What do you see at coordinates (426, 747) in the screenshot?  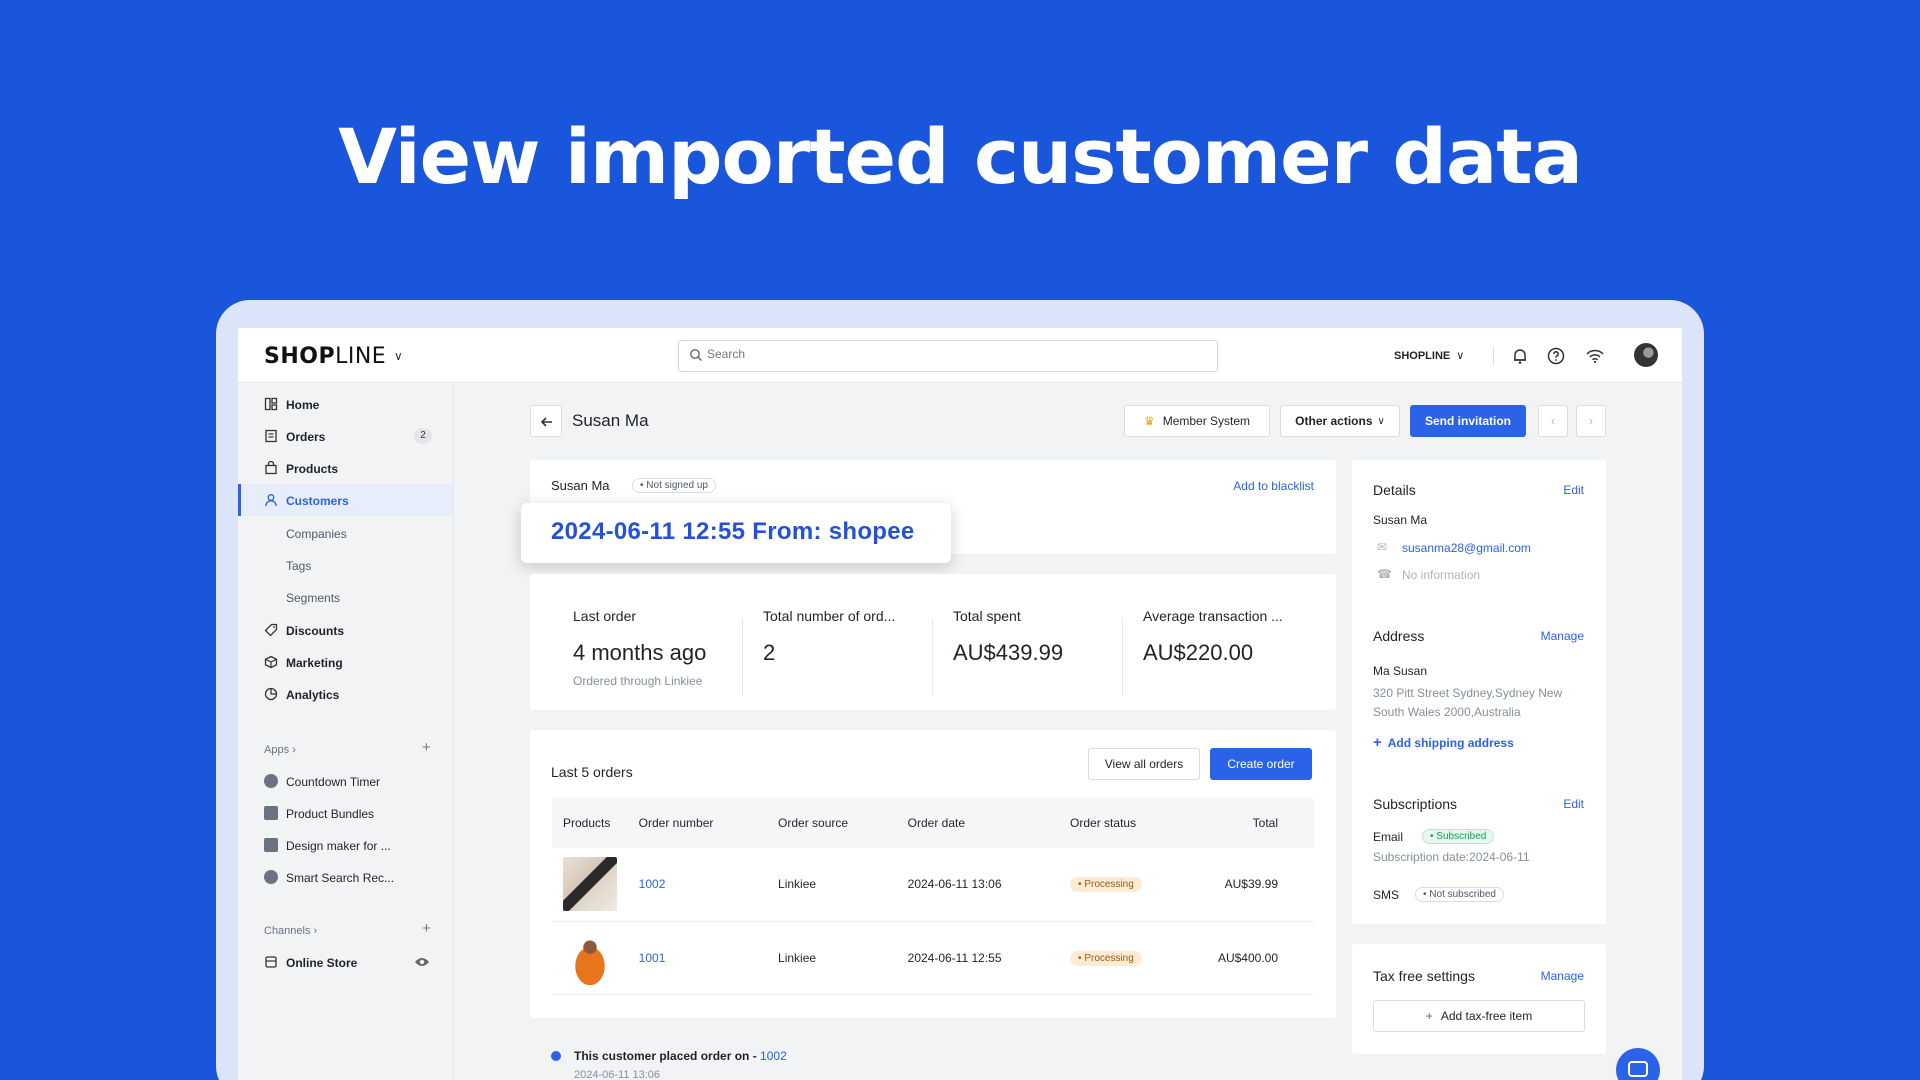 I see `add-app-icon: +` at bounding box center [426, 747].